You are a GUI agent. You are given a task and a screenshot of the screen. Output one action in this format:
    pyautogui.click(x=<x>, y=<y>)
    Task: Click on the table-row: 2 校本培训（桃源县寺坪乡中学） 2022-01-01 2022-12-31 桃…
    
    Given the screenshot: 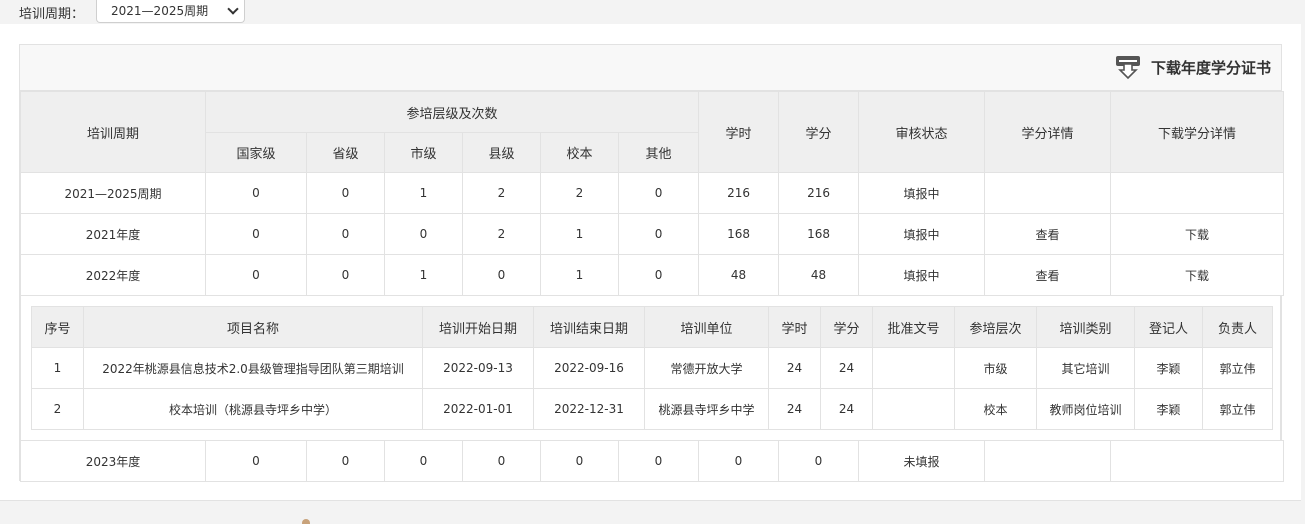 What is the action you would take?
    pyautogui.click(x=652, y=409)
    